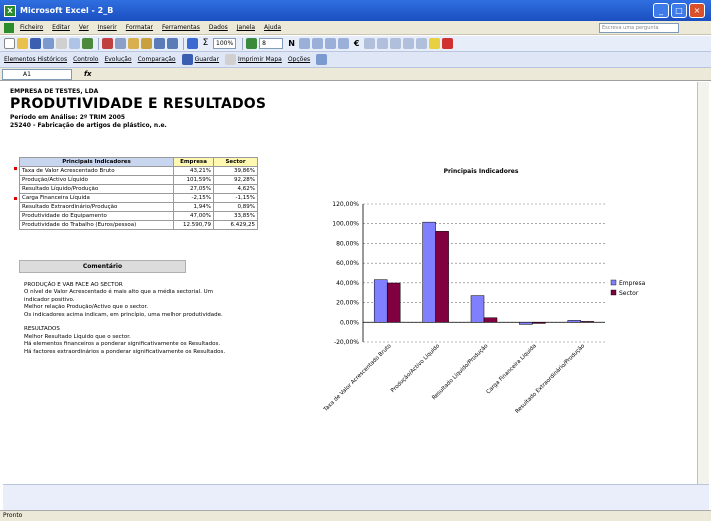 This screenshot has width=711, height=521. What do you see at coordinates (54, 91) in the screenshot?
I see `company-name: EMPRESA DE TESTES, LDA` at bounding box center [54, 91].